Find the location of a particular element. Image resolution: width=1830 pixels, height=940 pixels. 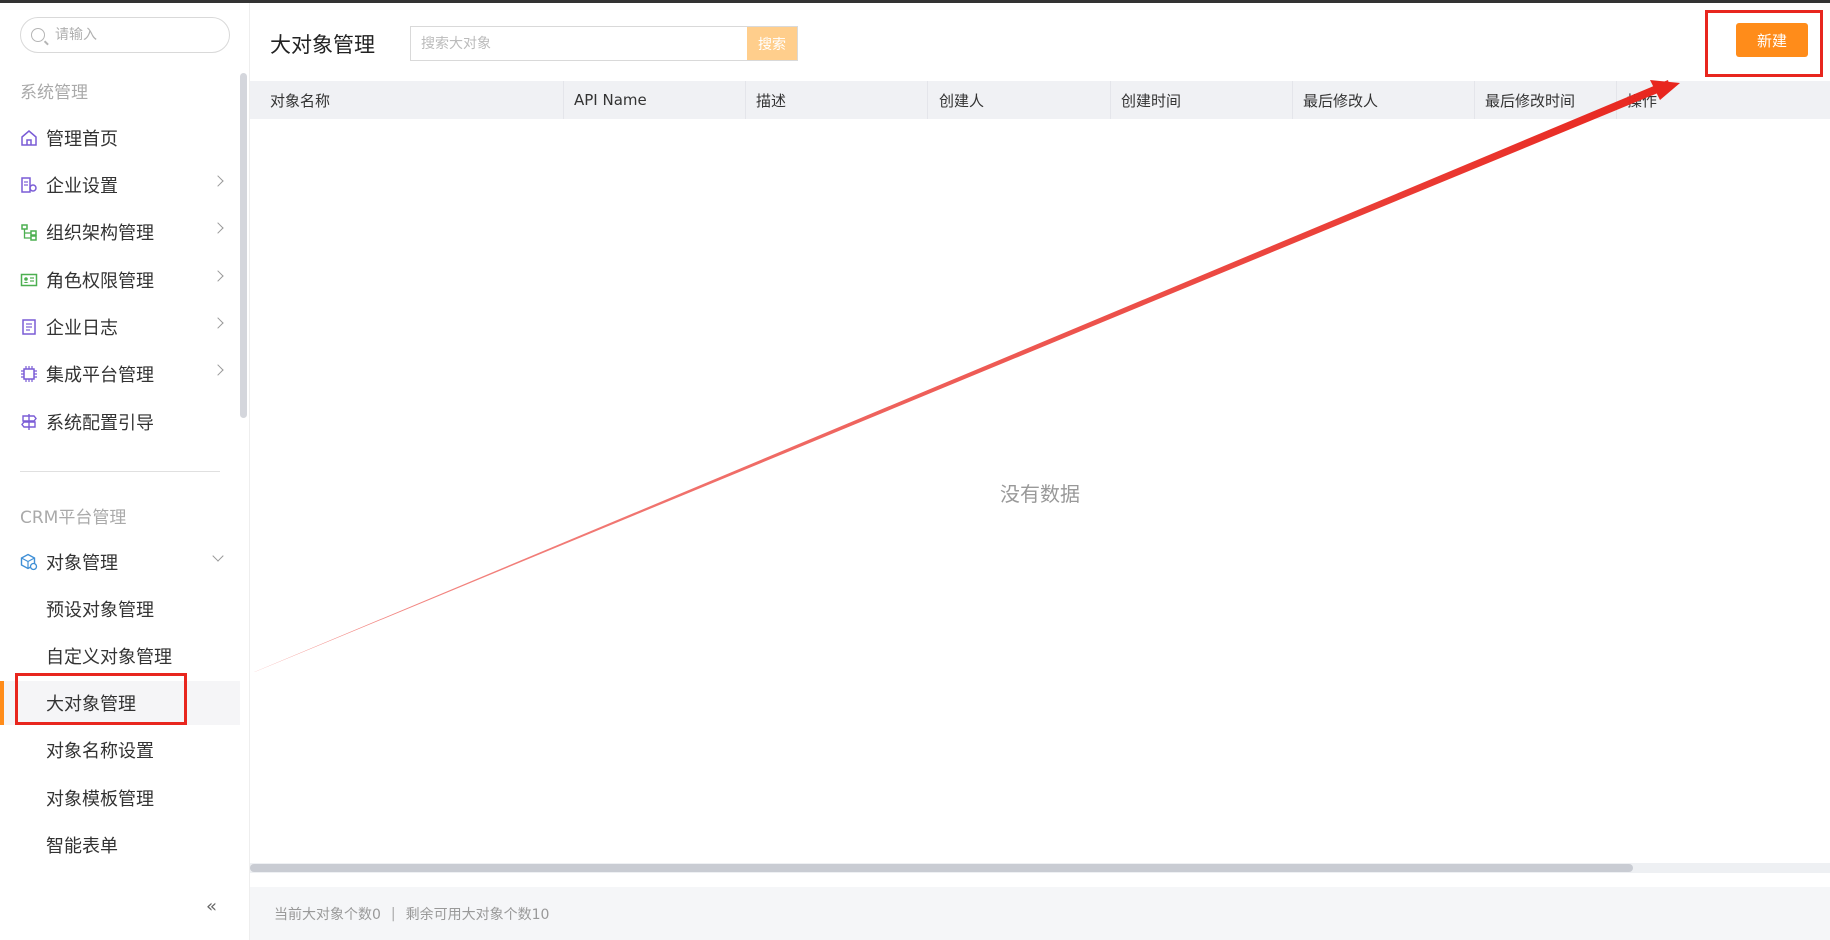

sidebar-subitem-label: 预设对象管理 is located at coordinates (100, 610).